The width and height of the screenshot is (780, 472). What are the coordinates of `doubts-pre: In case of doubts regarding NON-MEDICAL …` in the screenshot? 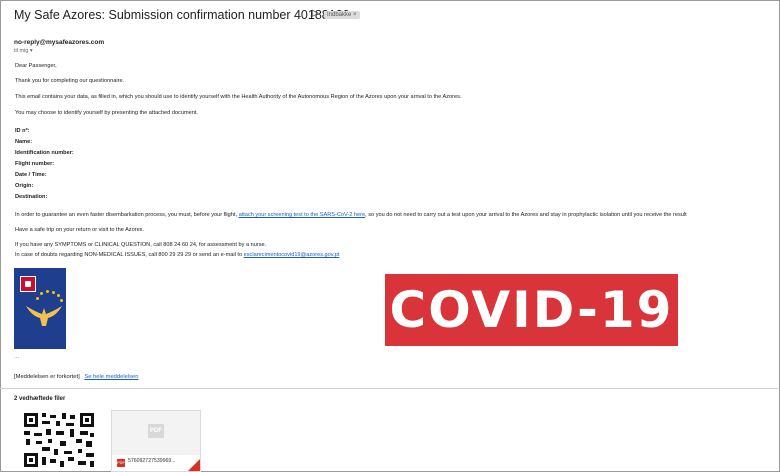 It's located at (129, 255).